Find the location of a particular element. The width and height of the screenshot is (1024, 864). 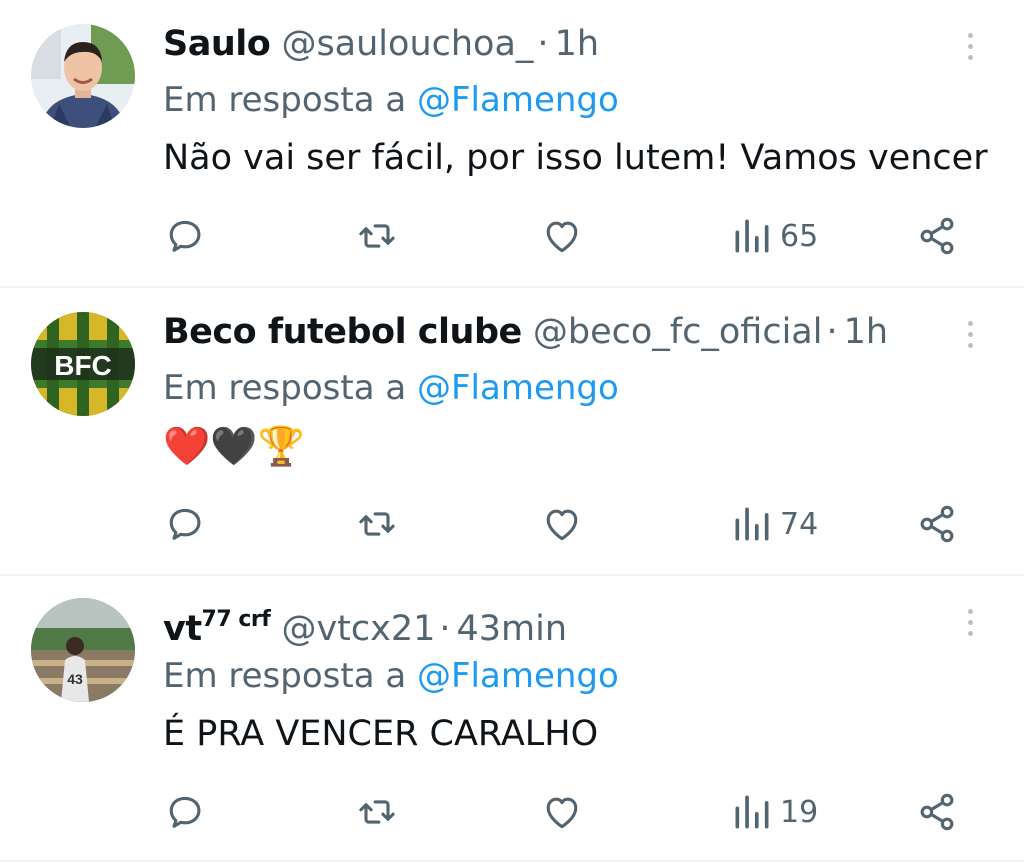

avatar-photo-stadium: 43 is located at coordinates (83, 650).